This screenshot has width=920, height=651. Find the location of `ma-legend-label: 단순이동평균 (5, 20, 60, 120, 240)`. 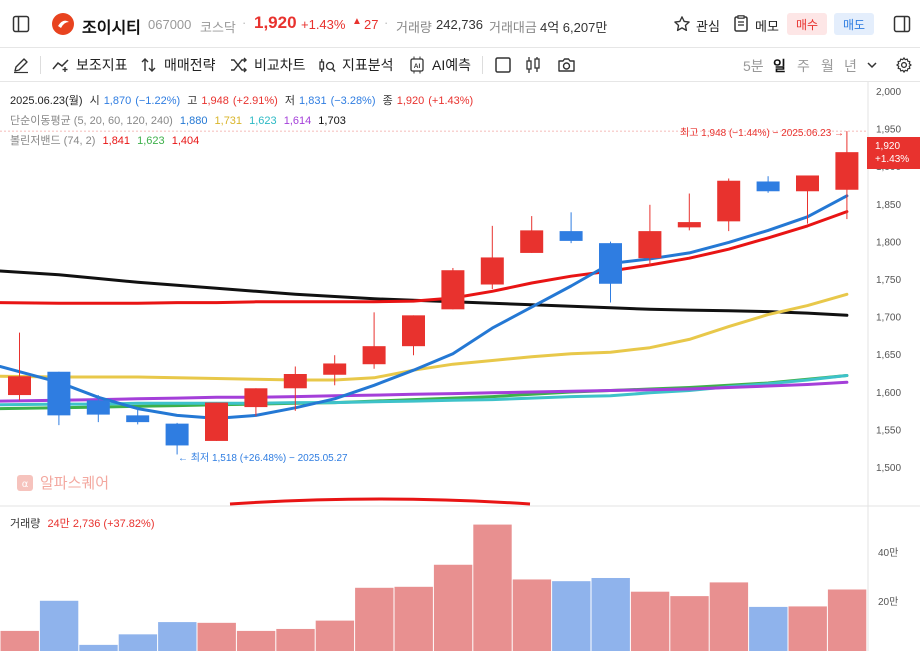

ma-legend-label: 단순이동평균 (5, 20, 60, 120, 240) is located at coordinates (91, 121).